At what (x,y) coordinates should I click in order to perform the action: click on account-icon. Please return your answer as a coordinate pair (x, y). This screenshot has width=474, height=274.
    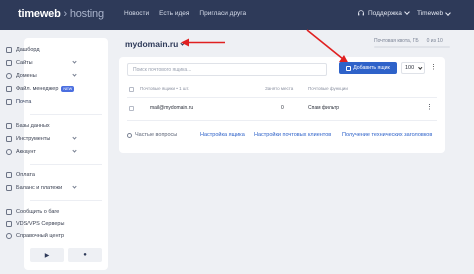
    Looking at the image, I should click on (9, 152).